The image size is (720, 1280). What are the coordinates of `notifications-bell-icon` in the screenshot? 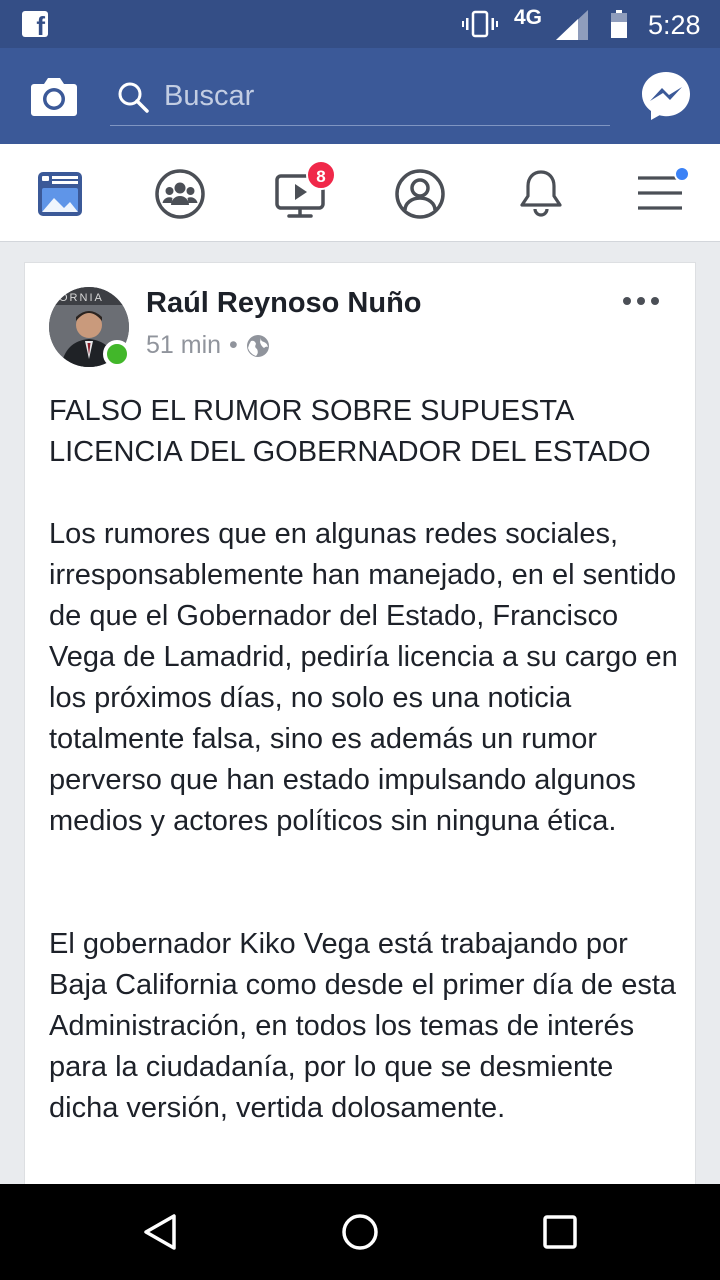 It's located at (541, 194).